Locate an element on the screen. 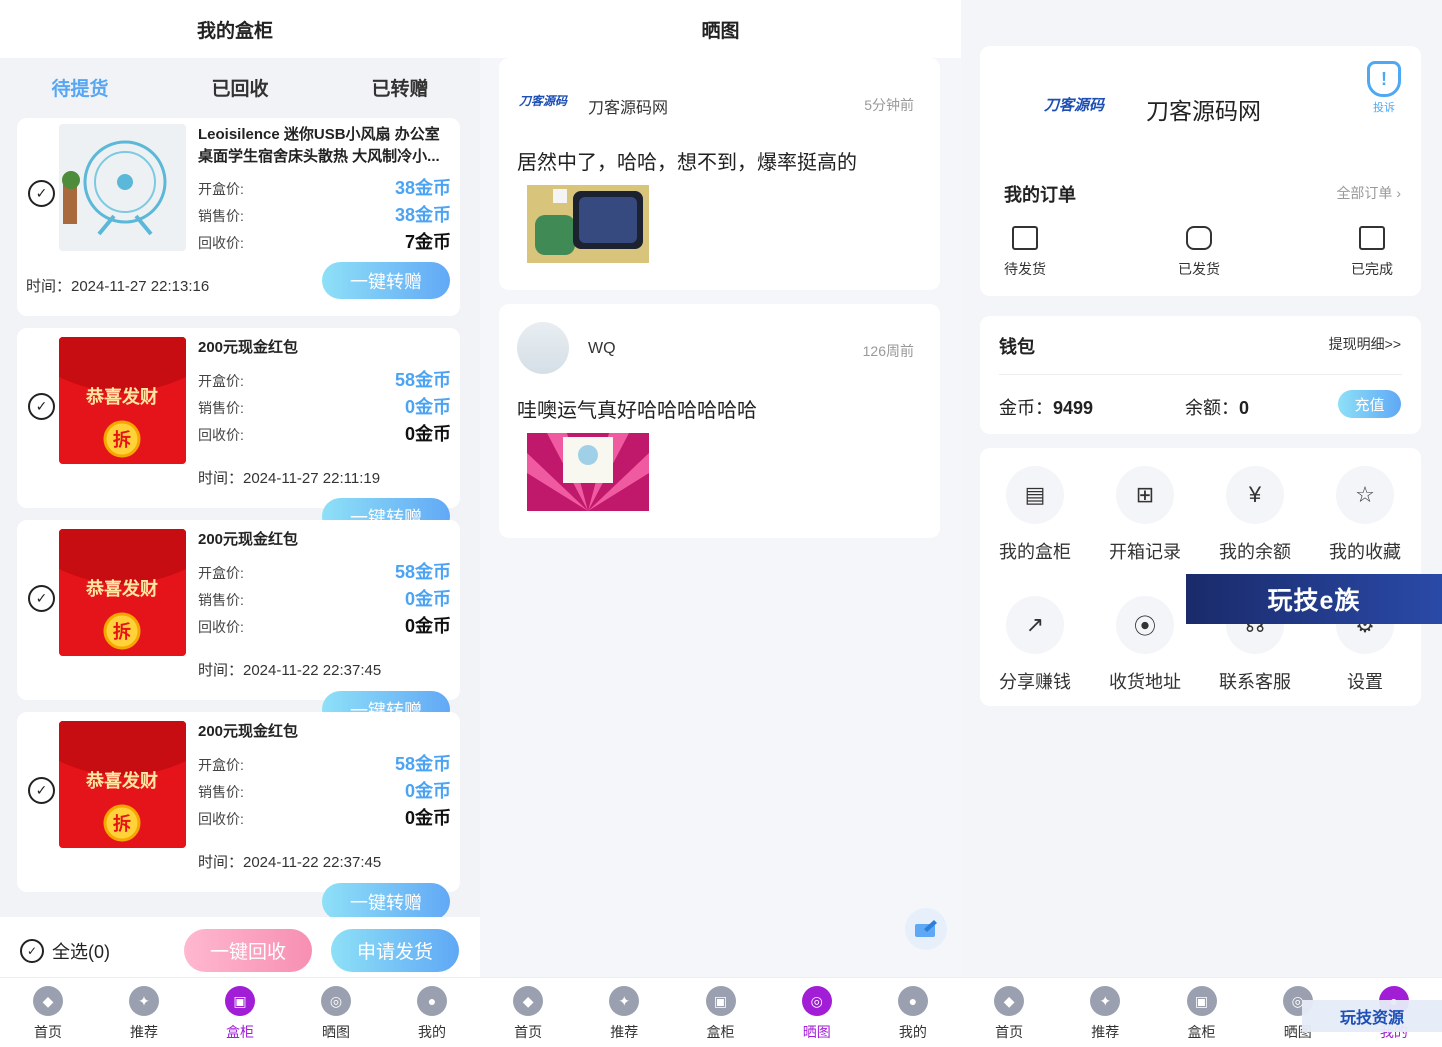  report-button: ! 投诉 is located at coordinates (1384, 88).